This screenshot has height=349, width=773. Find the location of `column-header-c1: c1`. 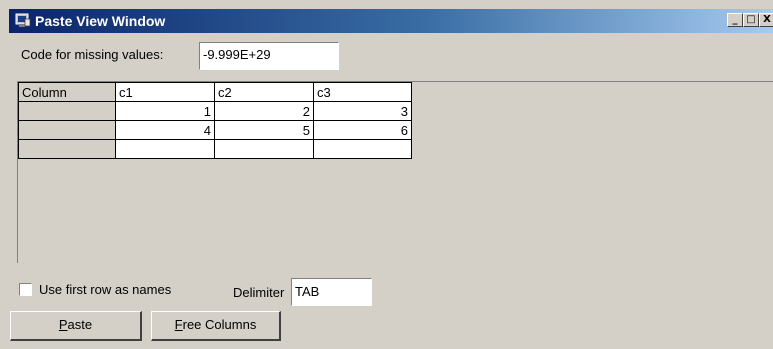

column-header-c1: c1 is located at coordinates (165, 92).